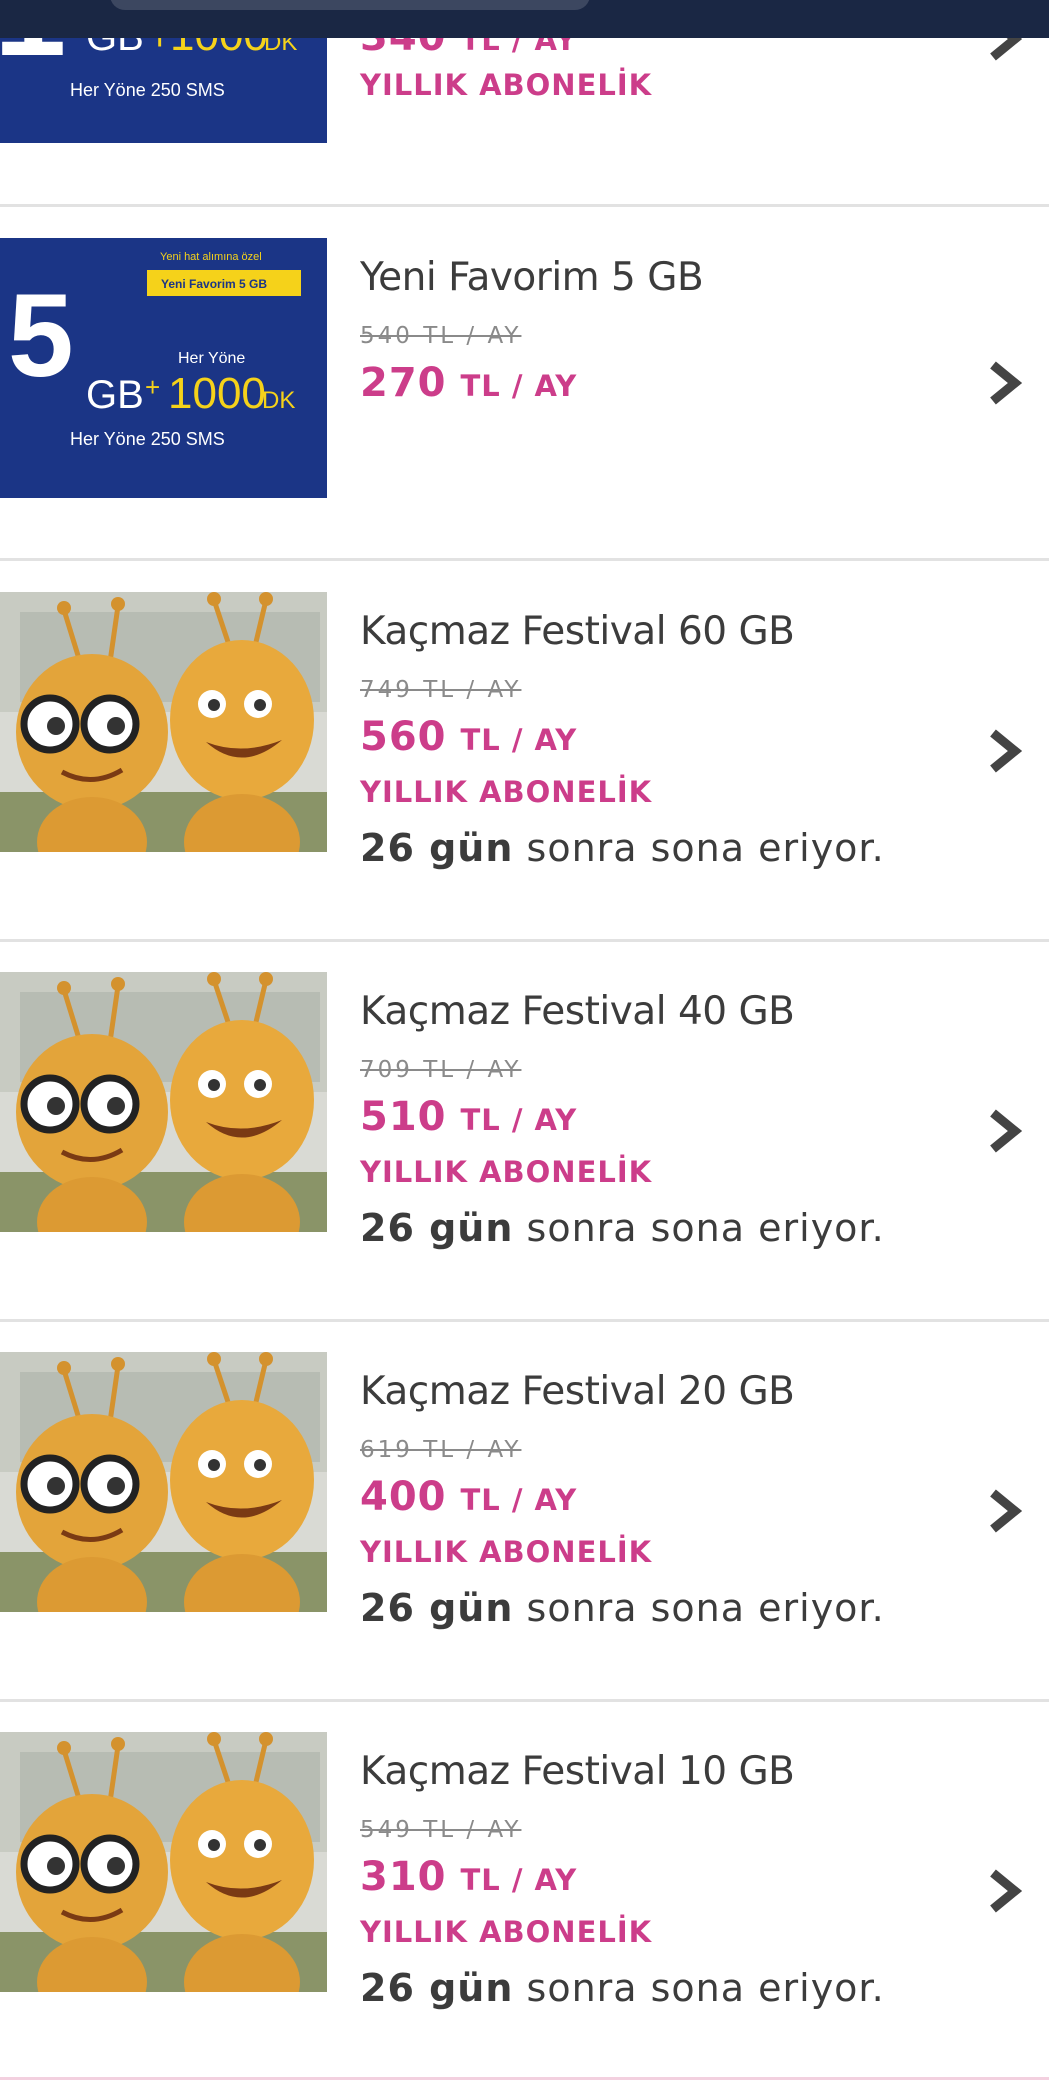 The image size is (1049, 2086). What do you see at coordinates (278, 400) in the screenshot?
I see `svg-text: DK` at bounding box center [278, 400].